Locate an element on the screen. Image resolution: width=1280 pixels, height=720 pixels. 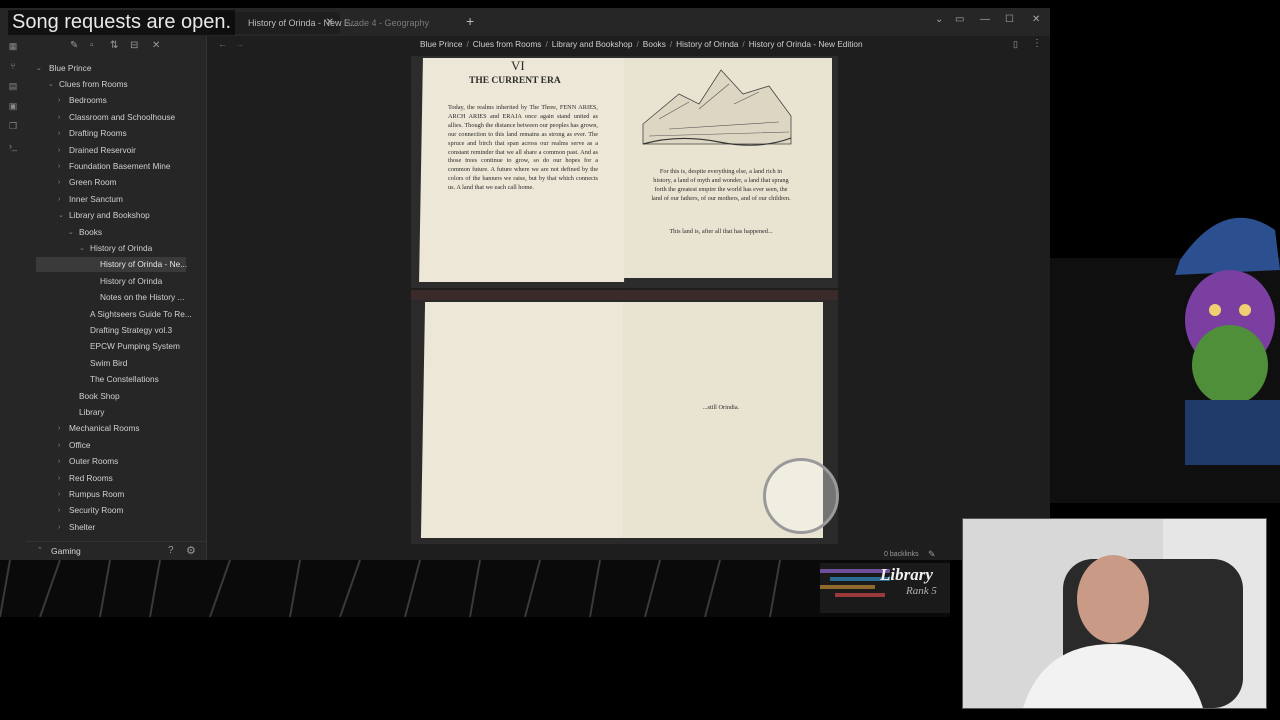
new-note-icon: ✎ is located at coordinates (74, 45).